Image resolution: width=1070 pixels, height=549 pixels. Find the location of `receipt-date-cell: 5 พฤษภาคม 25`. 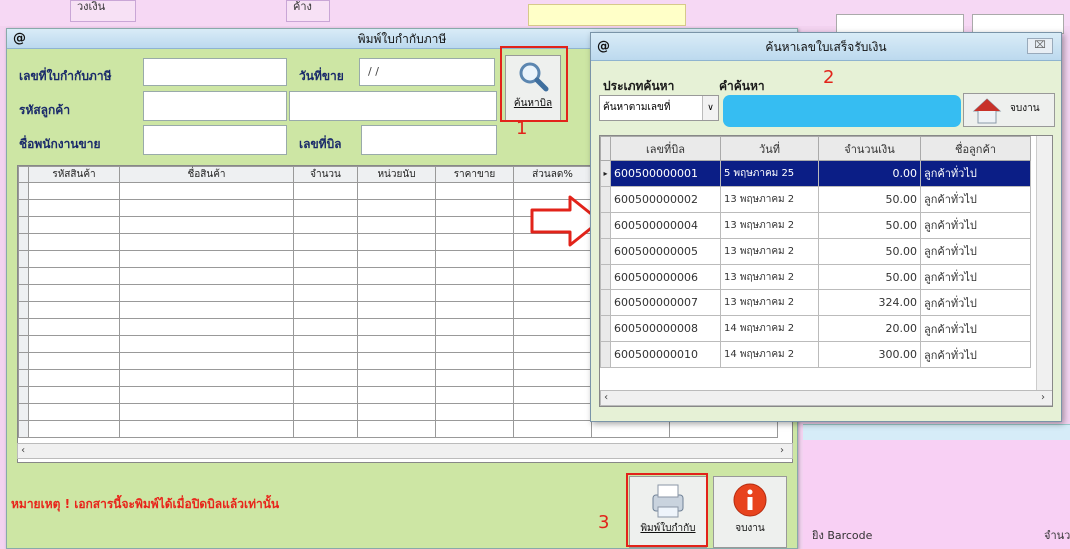

receipt-date-cell: 5 พฤษภาคม 25 is located at coordinates (769, 173).